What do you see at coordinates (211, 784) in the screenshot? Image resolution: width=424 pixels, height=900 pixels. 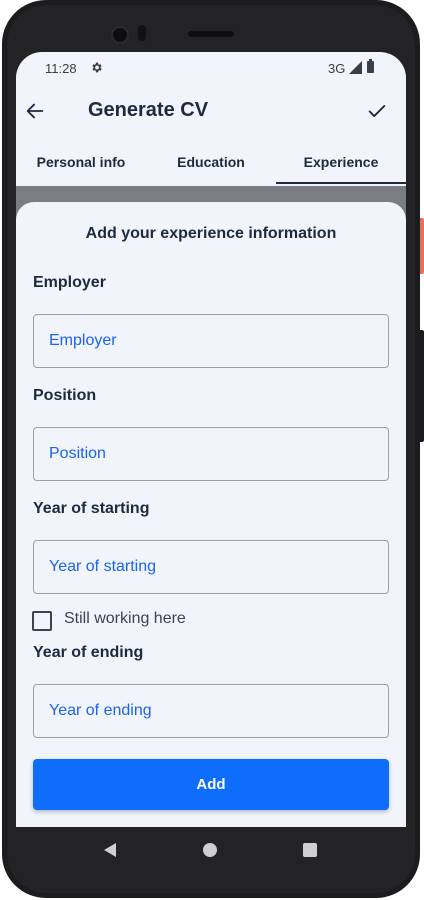 I see `add-button: Add` at bounding box center [211, 784].